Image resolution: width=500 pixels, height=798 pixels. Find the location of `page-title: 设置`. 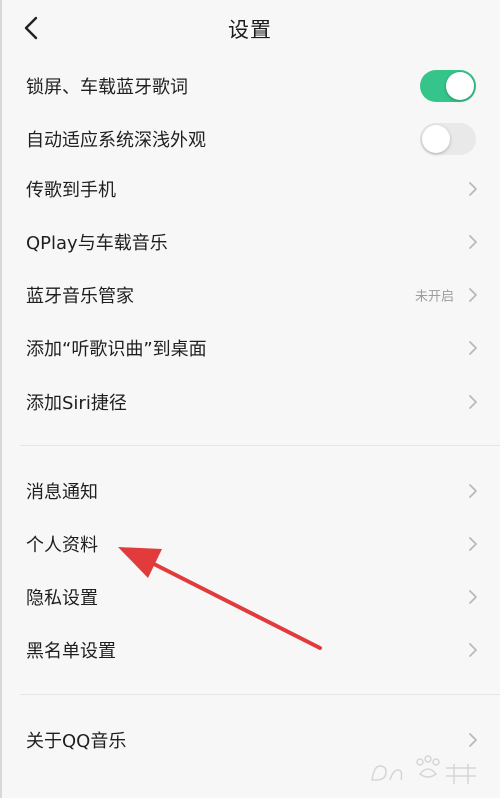

page-title: 设置 is located at coordinates (250, 30).